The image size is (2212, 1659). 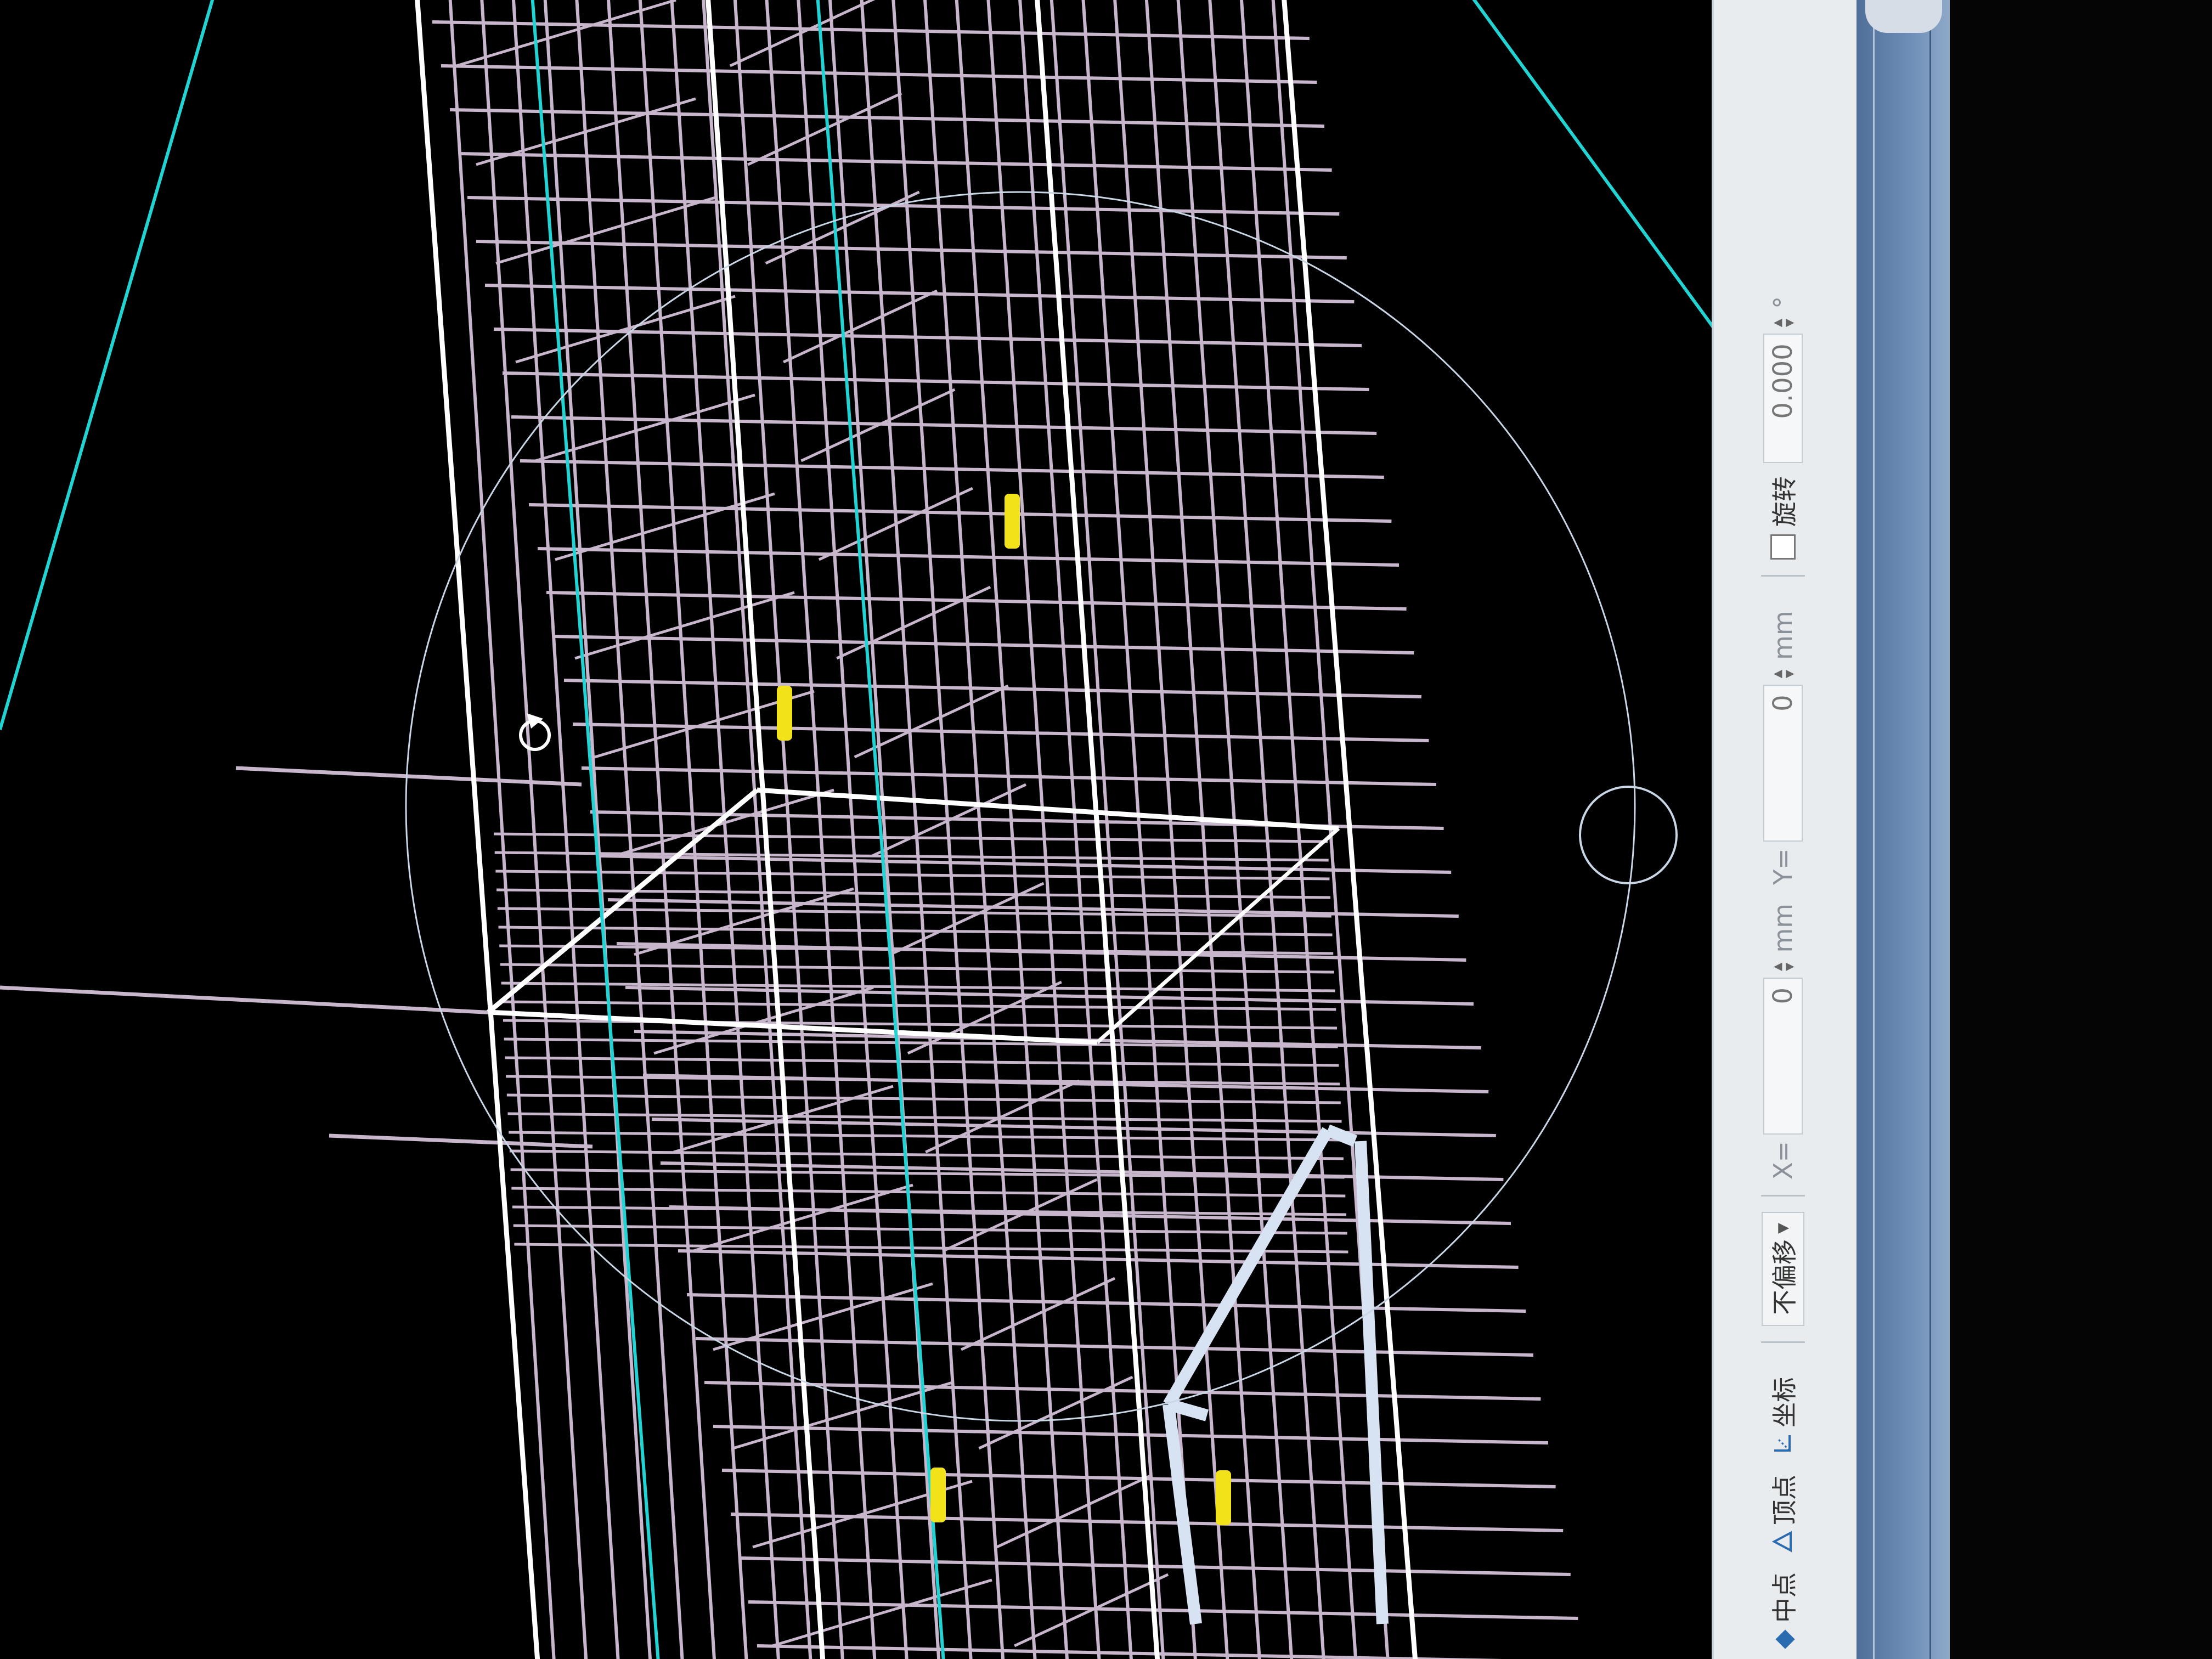 What do you see at coordinates (2081, 830) in the screenshot?
I see `monitor-bezel` at bounding box center [2081, 830].